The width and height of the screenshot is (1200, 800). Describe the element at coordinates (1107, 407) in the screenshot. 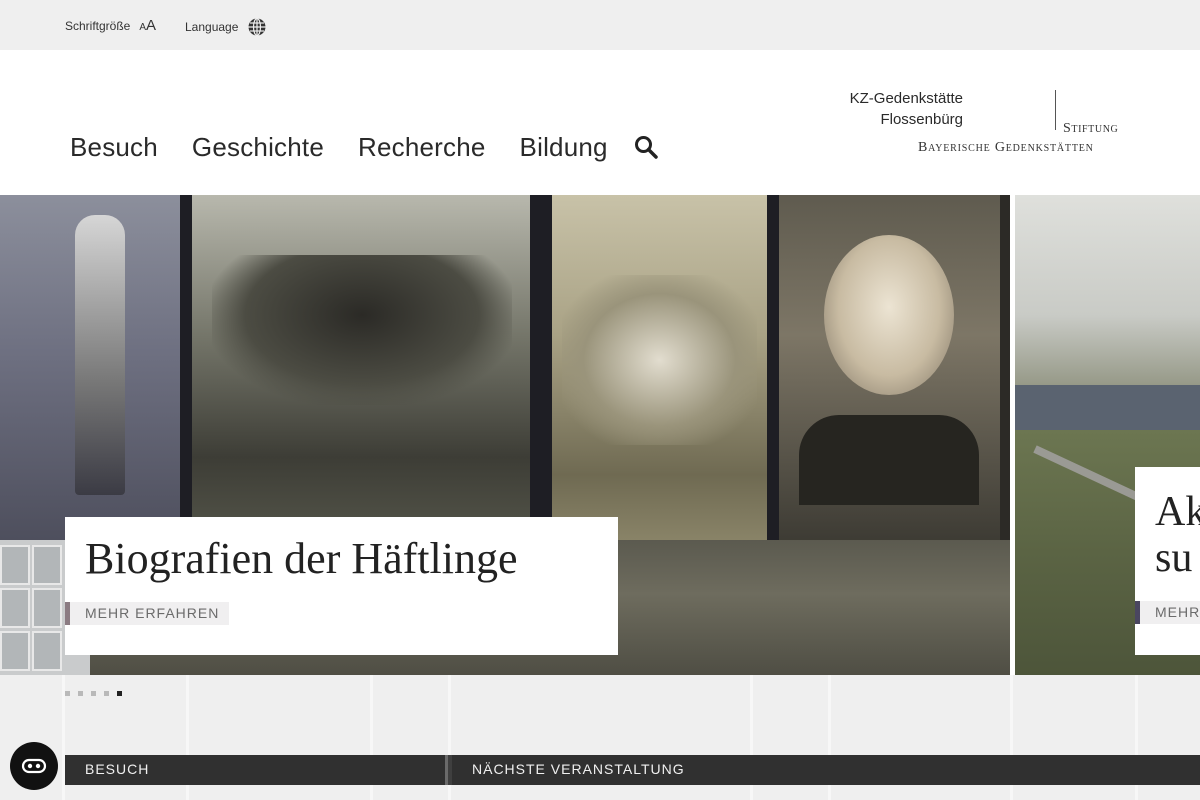

I see `building-background` at that location.